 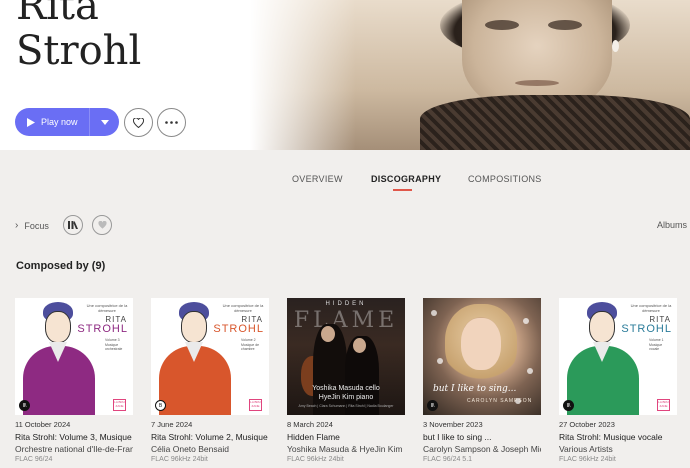 I want to click on more-options-button, so click(x=171, y=122).